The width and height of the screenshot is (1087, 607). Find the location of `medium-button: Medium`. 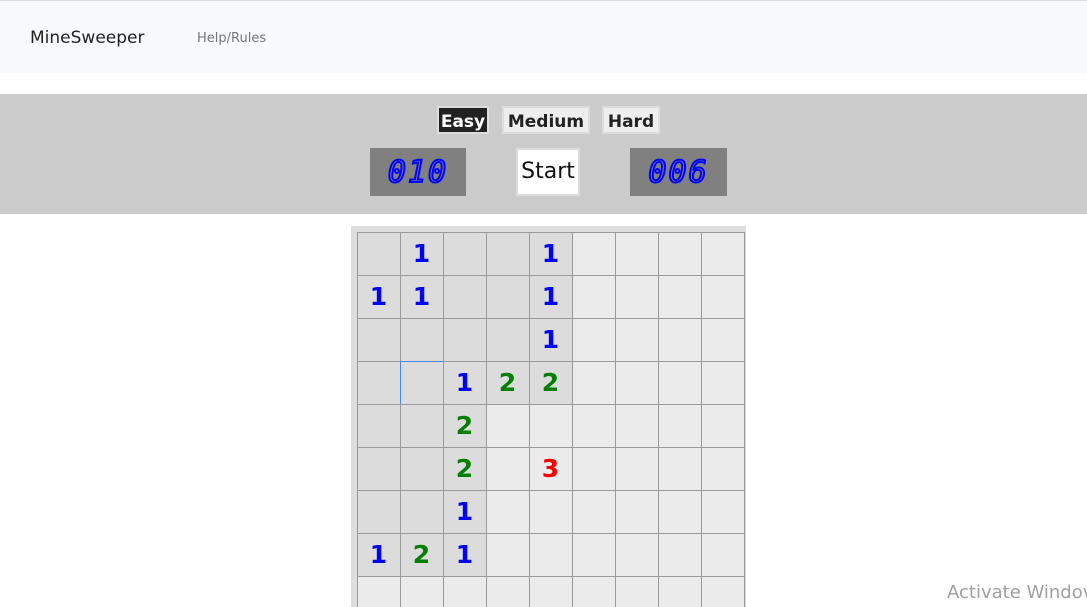

medium-button: Medium is located at coordinates (546, 120).